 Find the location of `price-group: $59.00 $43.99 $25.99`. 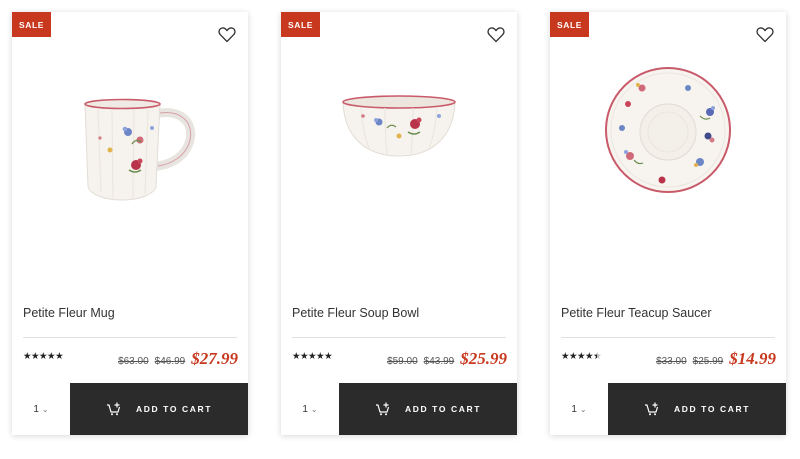

price-group: $59.00 $43.99 $25.99 is located at coordinates (447, 359).